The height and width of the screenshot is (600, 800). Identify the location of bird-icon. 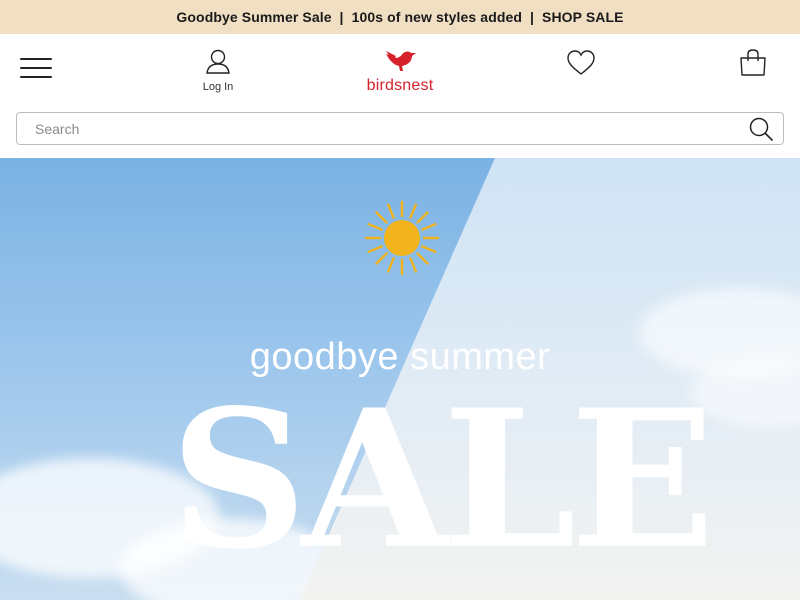
(401, 61).